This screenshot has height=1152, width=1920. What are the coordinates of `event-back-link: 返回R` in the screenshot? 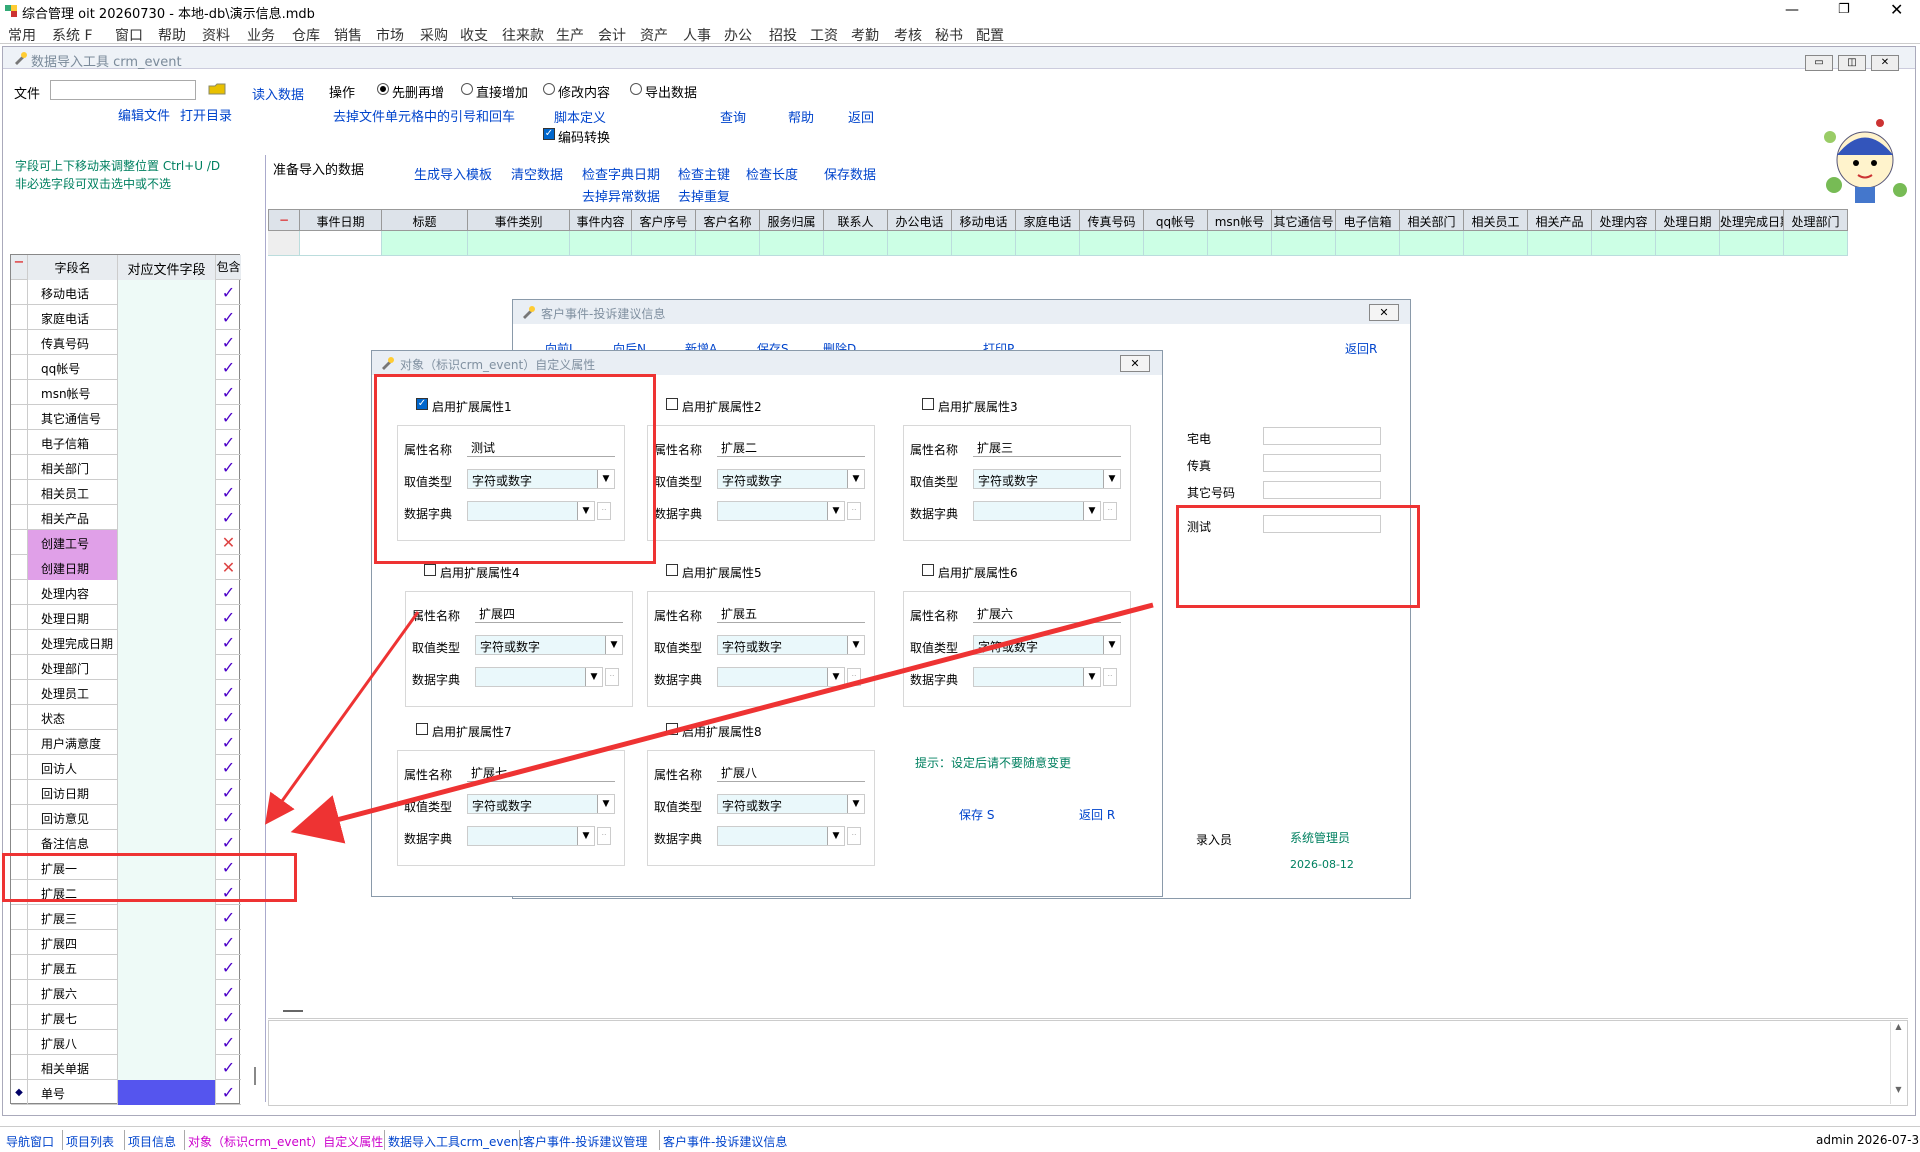 It's located at (1361, 348).